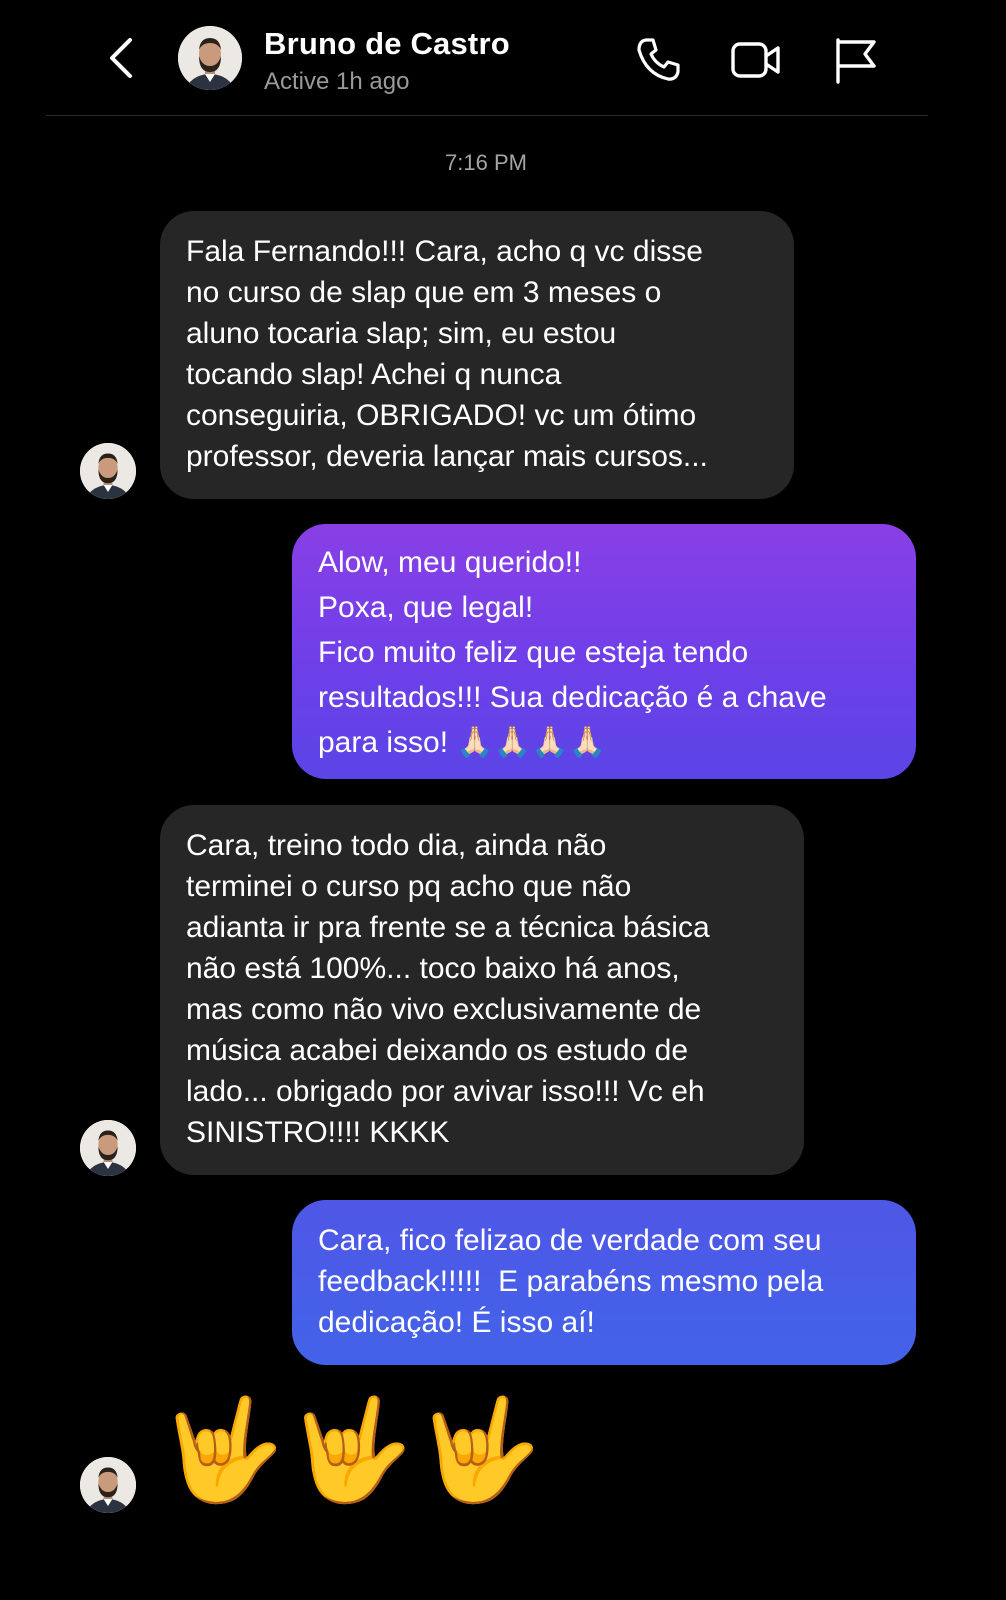 This screenshot has width=1006, height=1600. What do you see at coordinates (126, 58) in the screenshot?
I see `back-chevron-icon` at bounding box center [126, 58].